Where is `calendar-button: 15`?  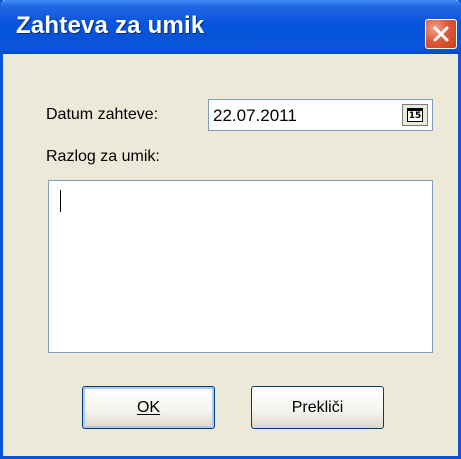 calendar-button: 15 is located at coordinates (415, 115).